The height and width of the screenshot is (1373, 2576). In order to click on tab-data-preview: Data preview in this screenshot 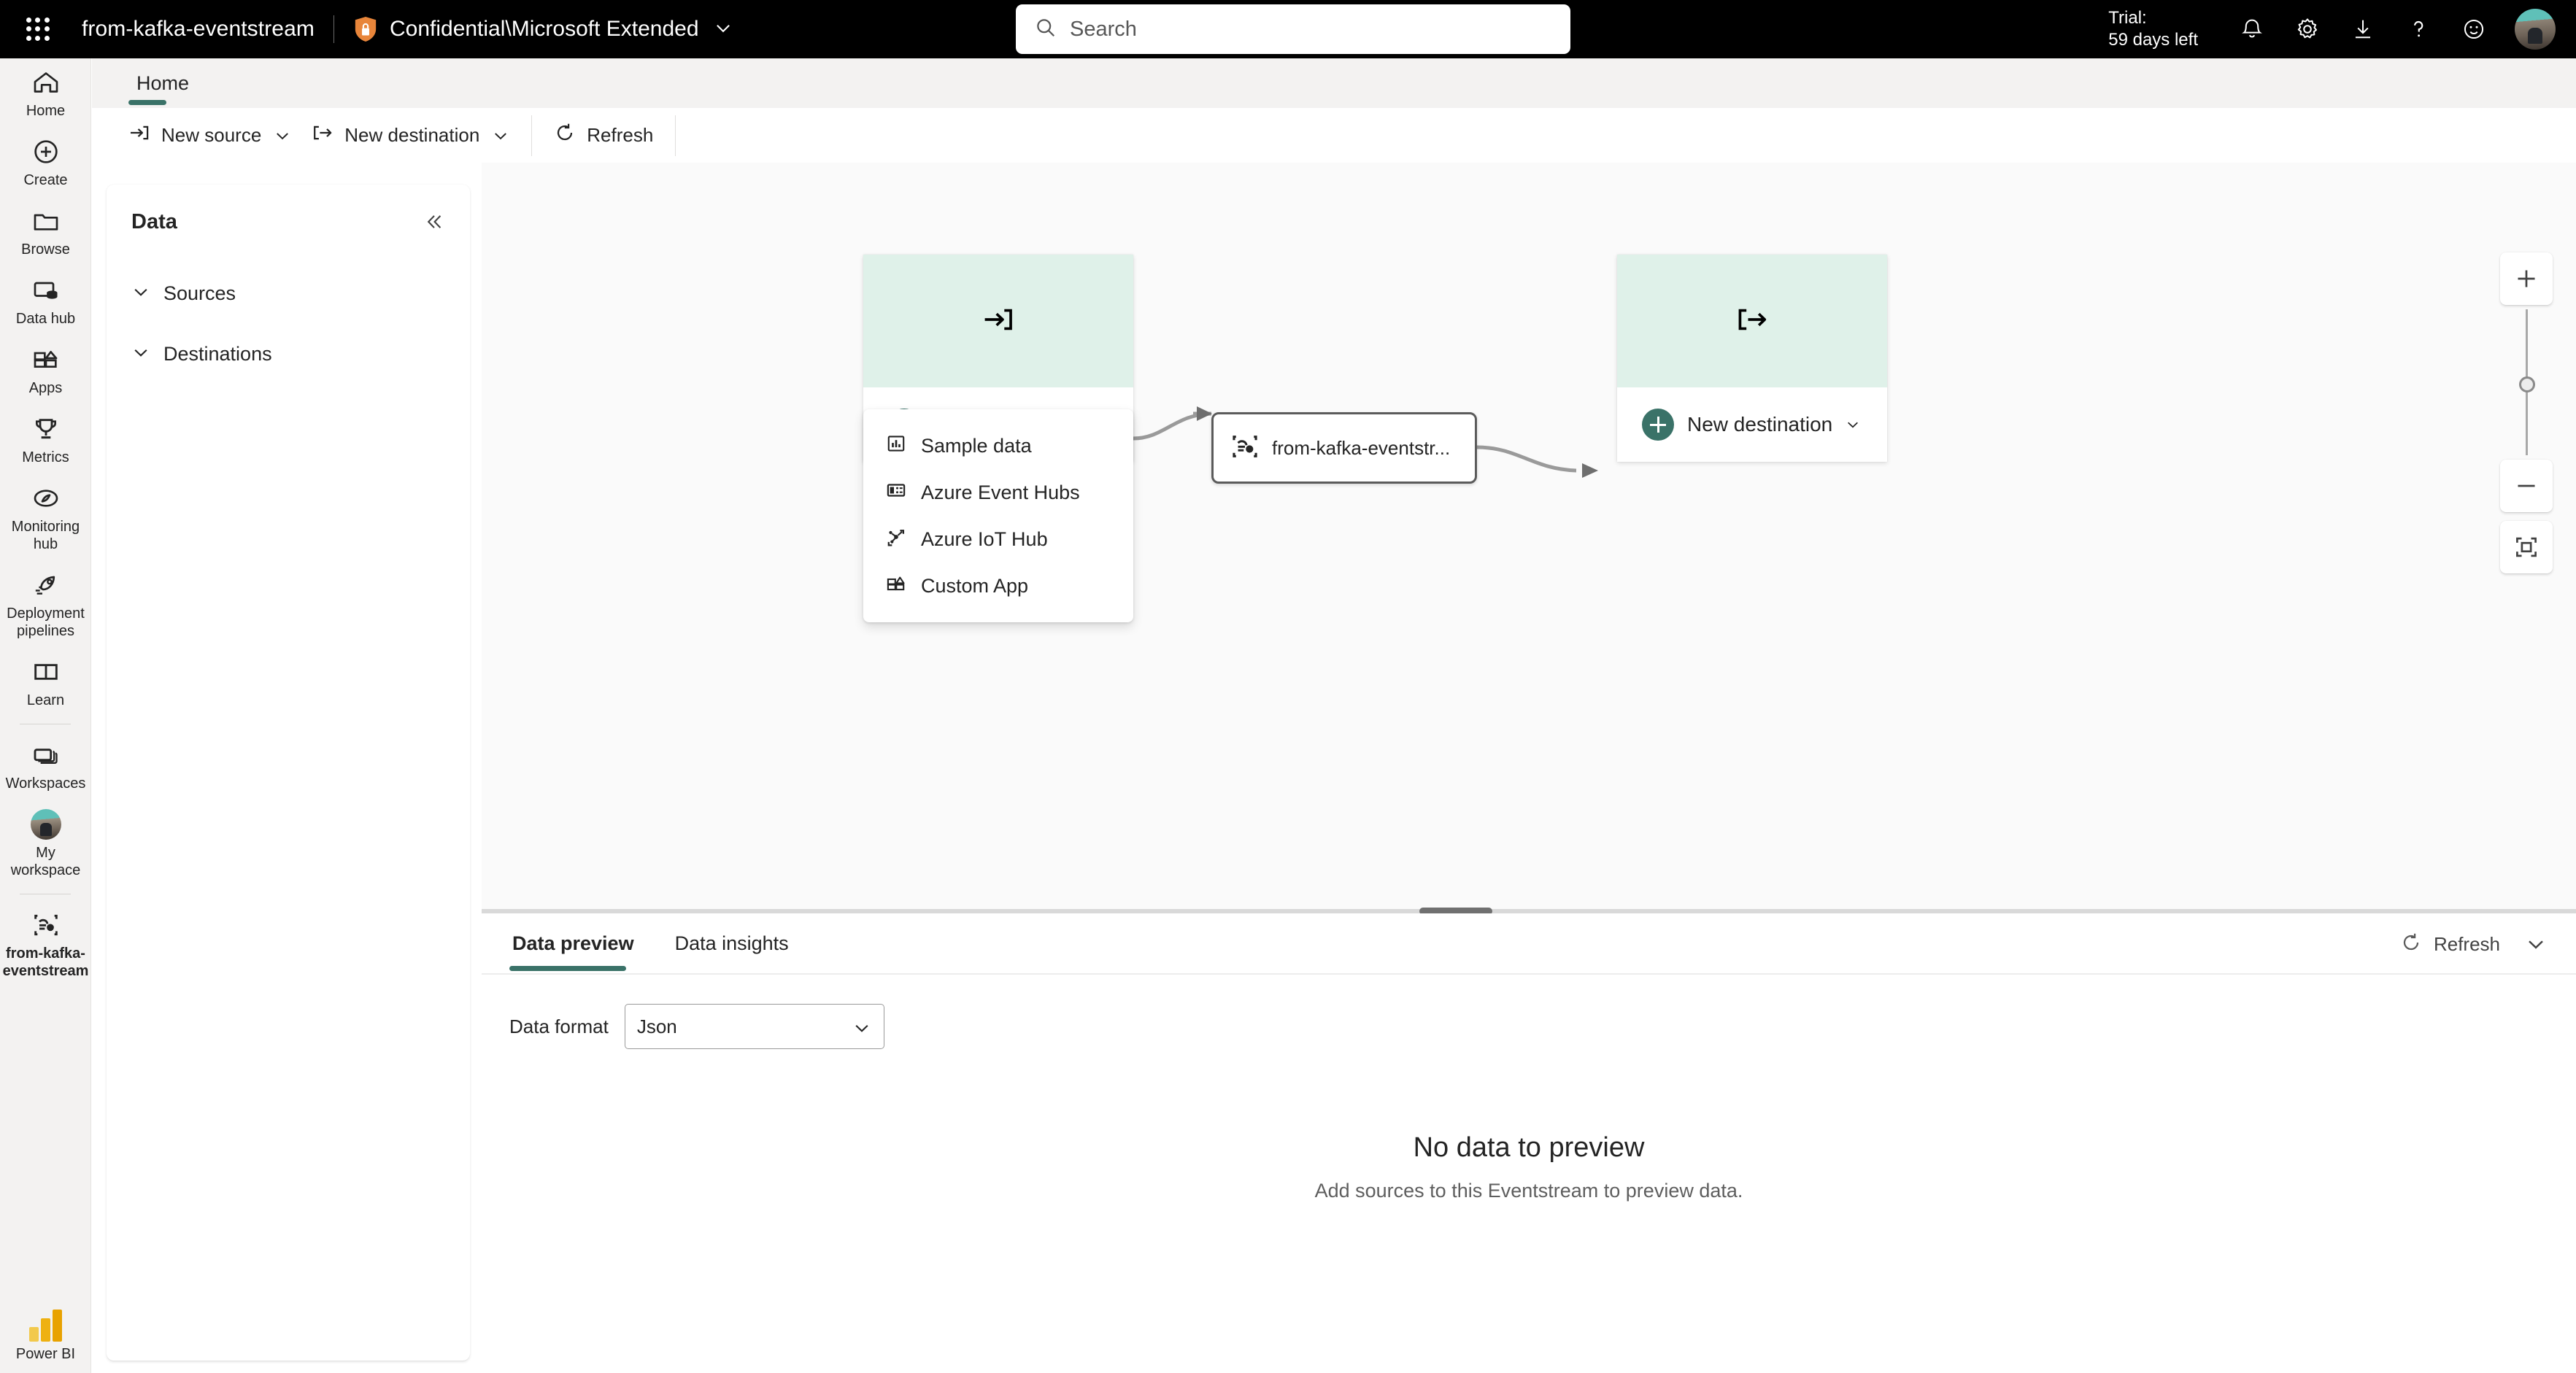, I will do `click(573, 944)`.